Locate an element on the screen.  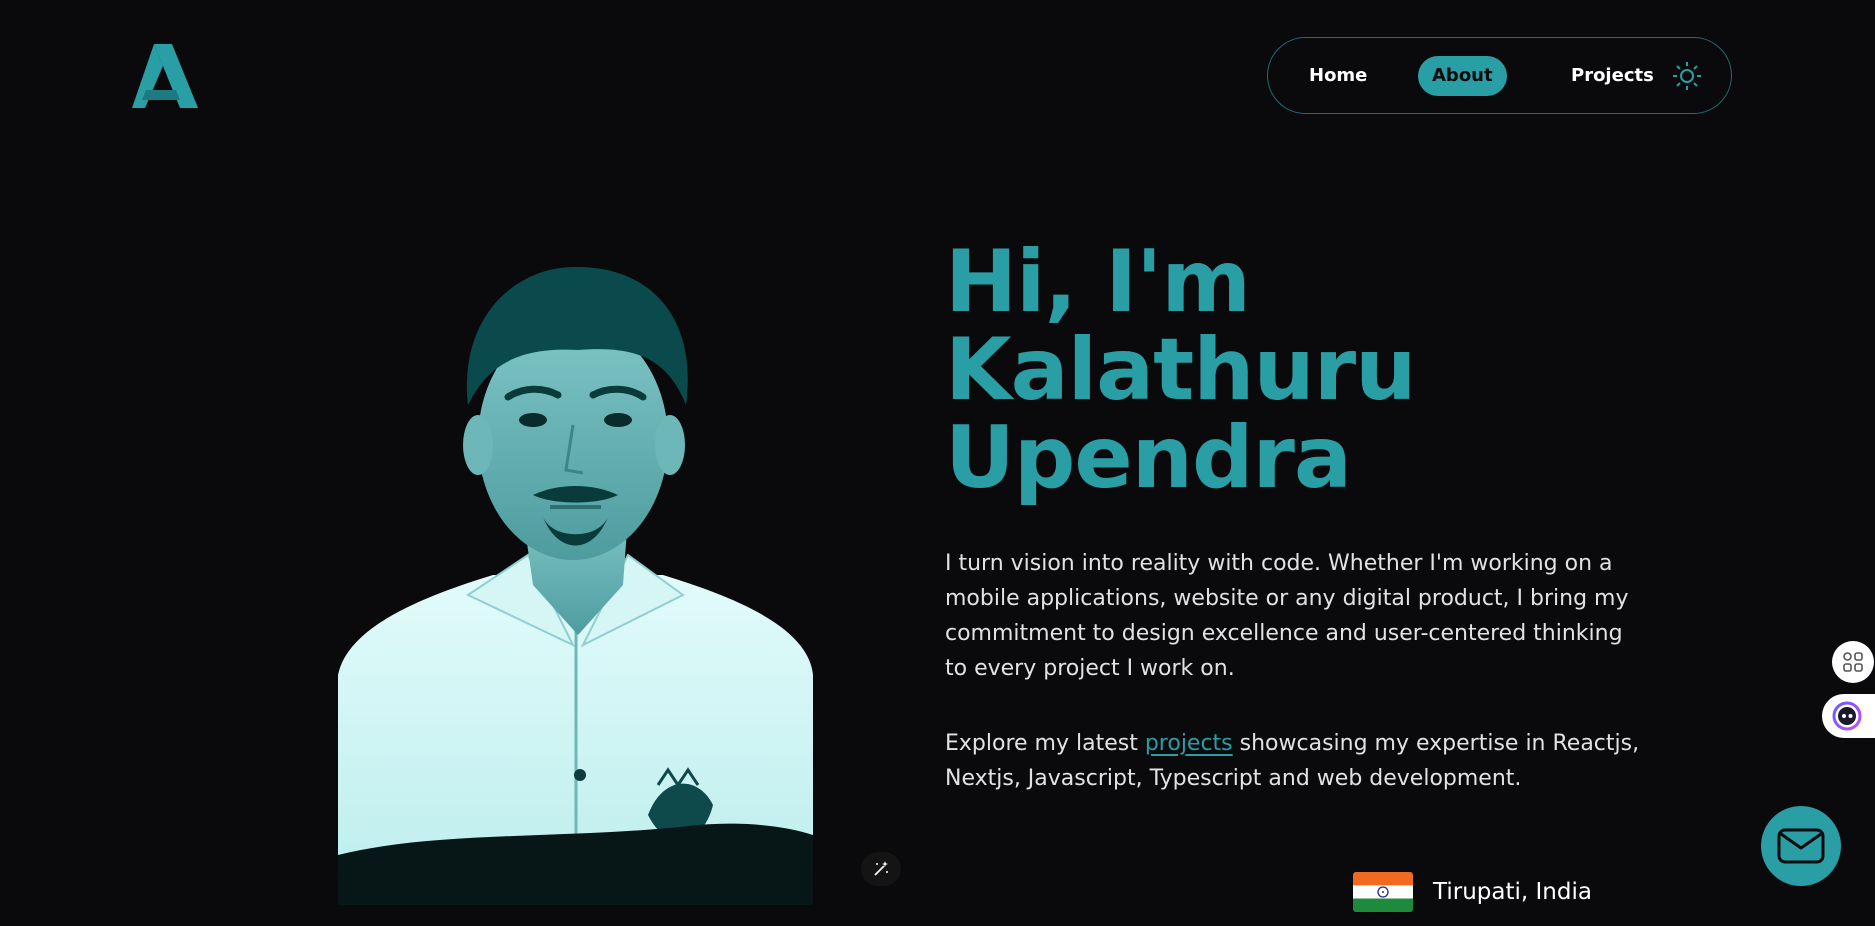
a-logo-icon is located at coordinates (165, 76).